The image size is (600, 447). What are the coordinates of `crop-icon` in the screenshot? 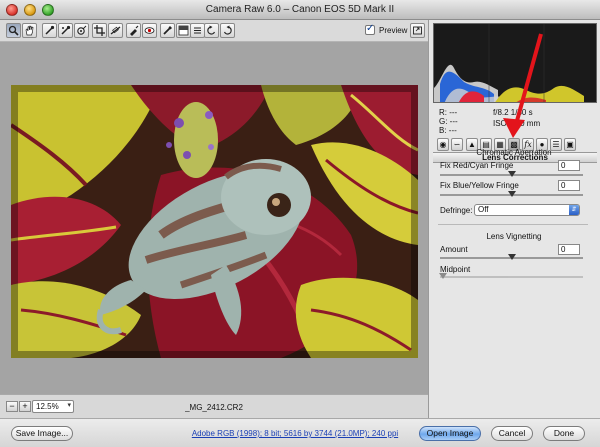 It's located at (99, 30).